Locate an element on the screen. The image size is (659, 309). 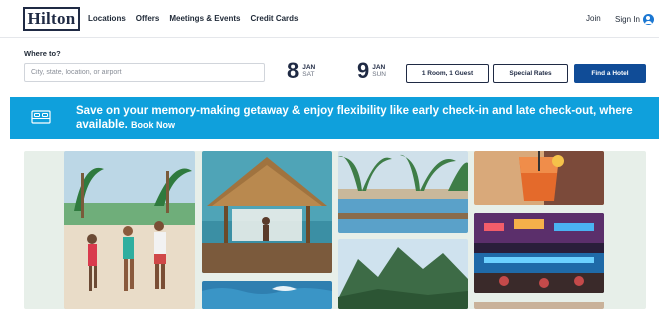
nav-item-meetings-events: Meetings & Events is located at coordinates (204, 18).